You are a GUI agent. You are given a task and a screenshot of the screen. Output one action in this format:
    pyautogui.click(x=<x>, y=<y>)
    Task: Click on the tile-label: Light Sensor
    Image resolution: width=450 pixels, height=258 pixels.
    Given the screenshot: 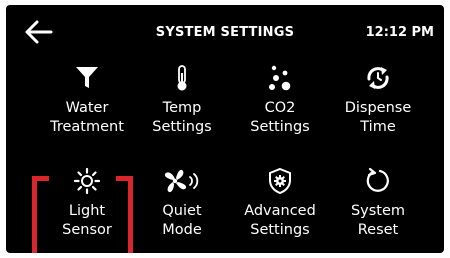 What is the action you would take?
    pyautogui.click(x=87, y=220)
    